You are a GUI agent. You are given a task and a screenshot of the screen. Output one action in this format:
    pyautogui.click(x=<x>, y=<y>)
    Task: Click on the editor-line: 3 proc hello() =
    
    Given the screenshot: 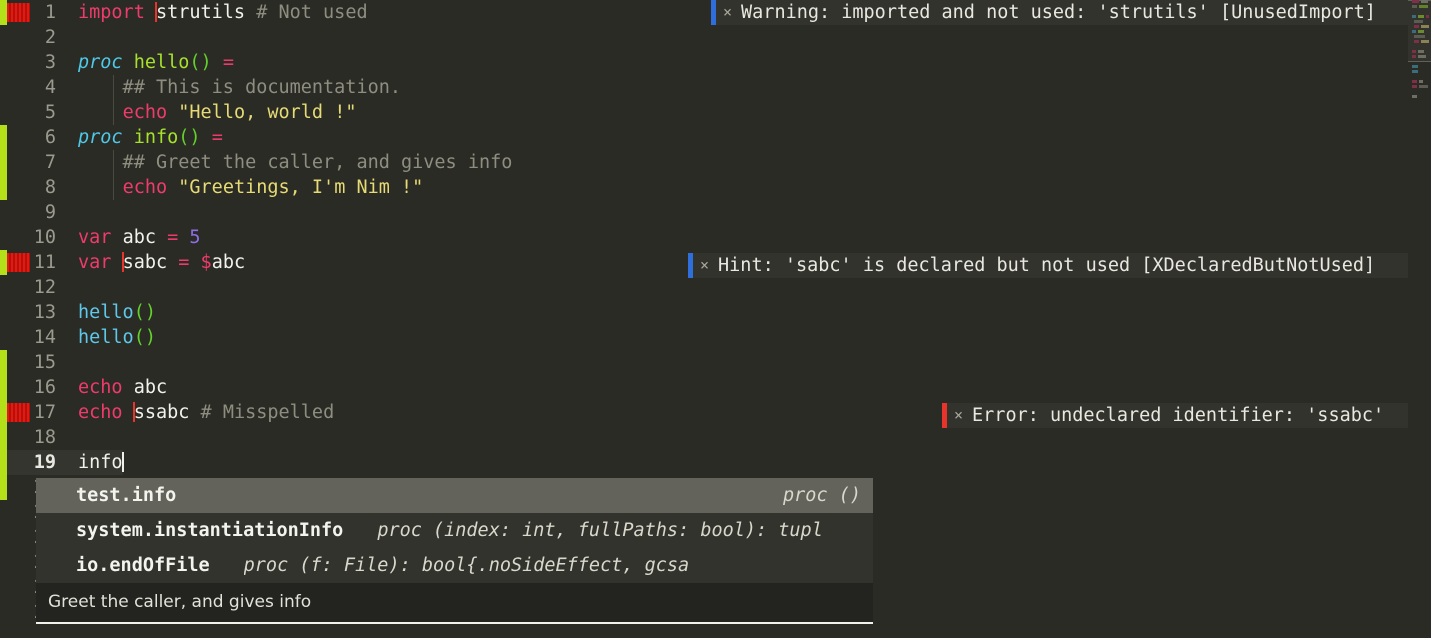 What is the action you would take?
    pyautogui.click(x=715, y=62)
    